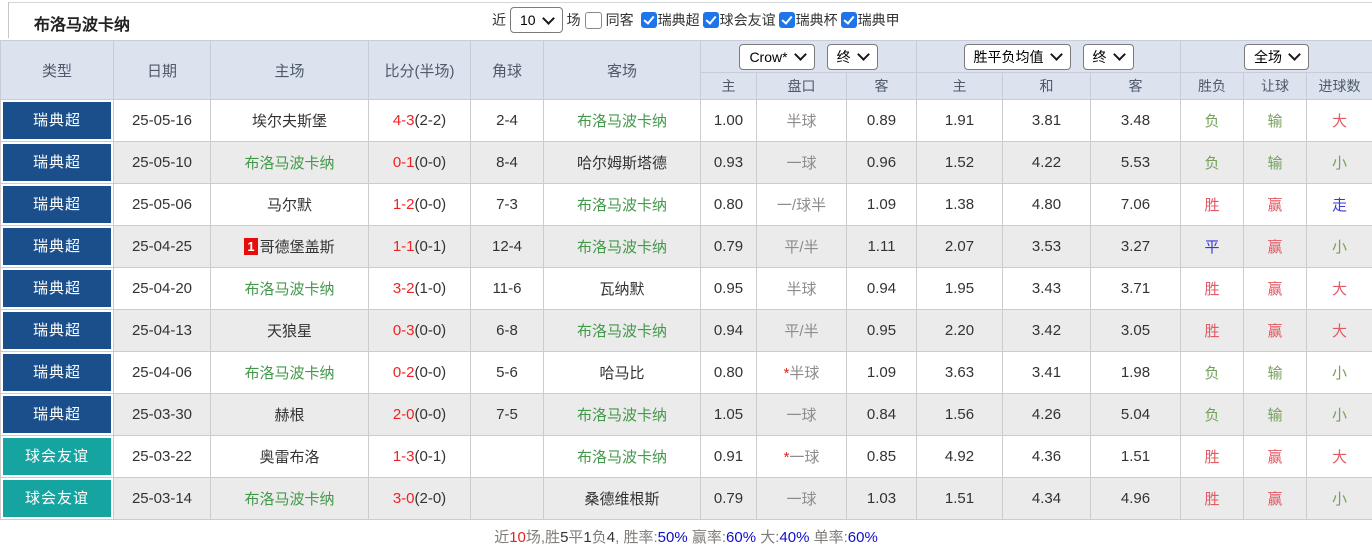 Image resolution: width=1372 pixels, height=556 pixels. What do you see at coordinates (622, 121) in the screenshot?
I see `away-team: 布洛马波卡纳` at bounding box center [622, 121].